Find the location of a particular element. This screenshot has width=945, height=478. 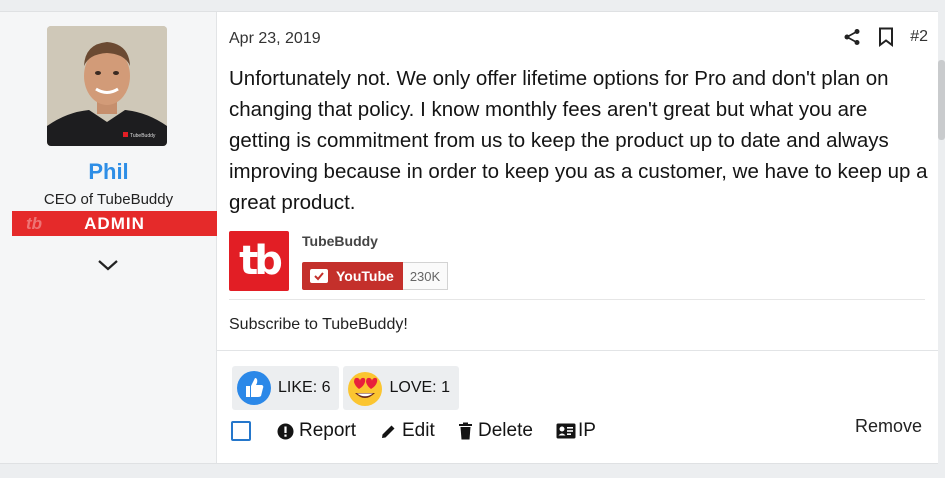

report-button: Report is located at coordinates (316, 431).